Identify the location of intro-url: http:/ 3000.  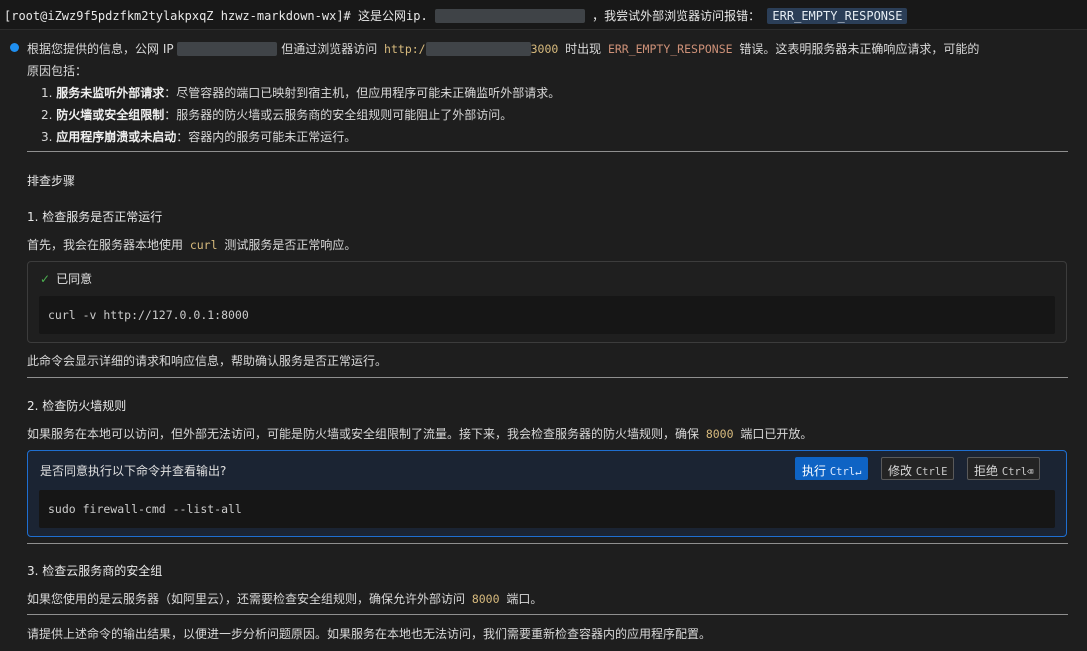
(471, 49).